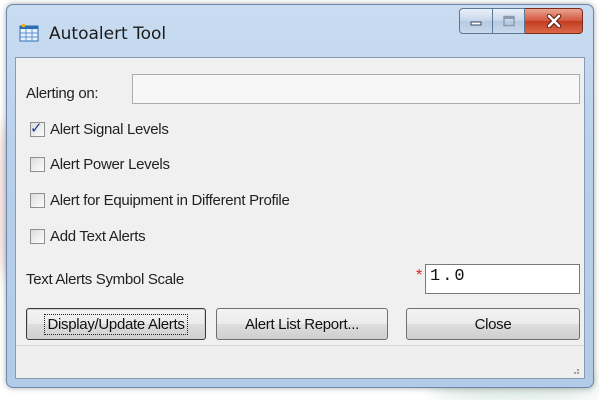 The image size is (599, 400). Describe the element at coordinates (110, 164) in the screenshot. I see `alert-power-levels-label: Alert Power Levels` at that location.